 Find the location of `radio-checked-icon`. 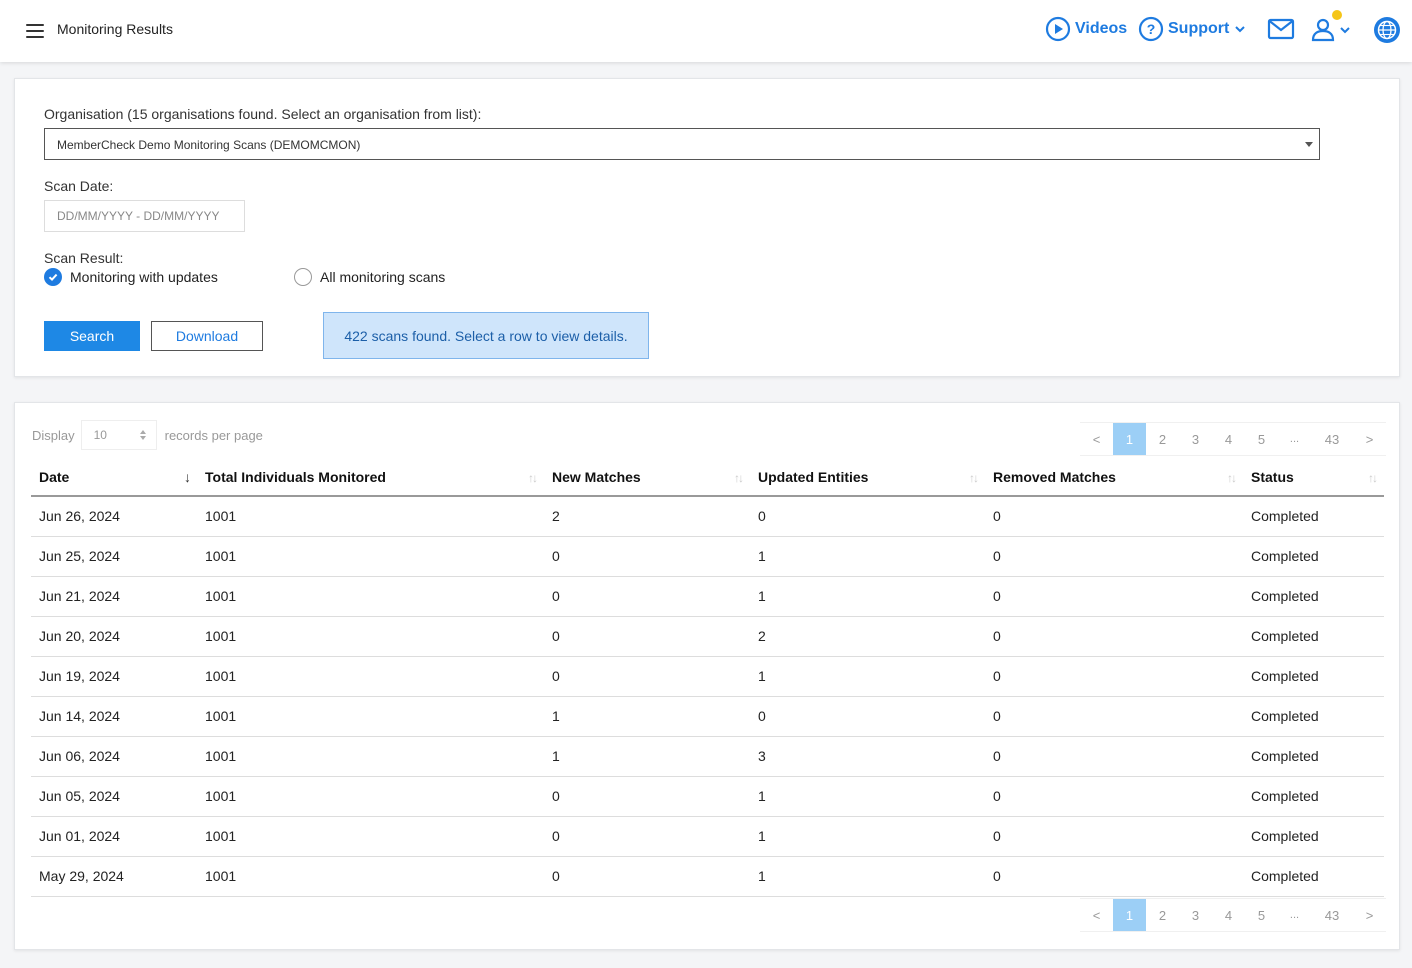

radio-checked-icon is located at coordinates (53, 277).